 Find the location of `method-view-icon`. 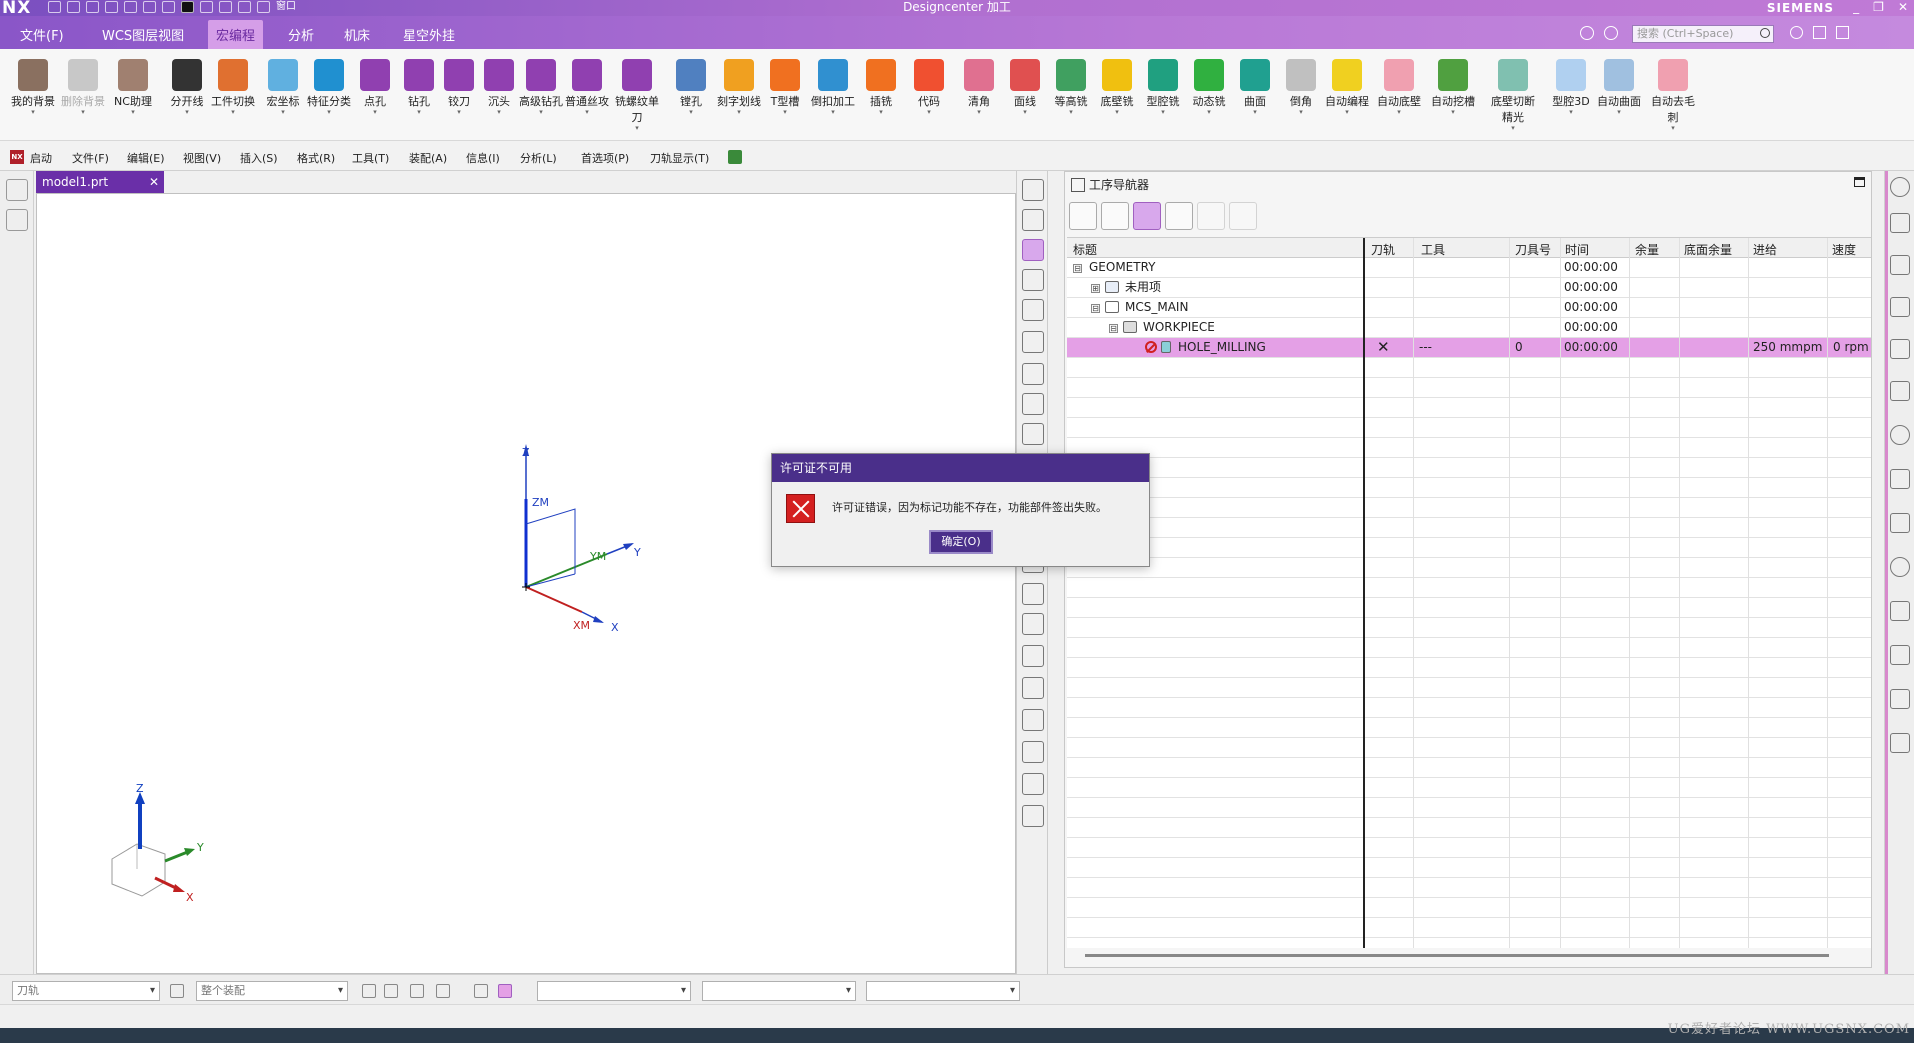

method-view-icon is located at coordinates (1033, 310).